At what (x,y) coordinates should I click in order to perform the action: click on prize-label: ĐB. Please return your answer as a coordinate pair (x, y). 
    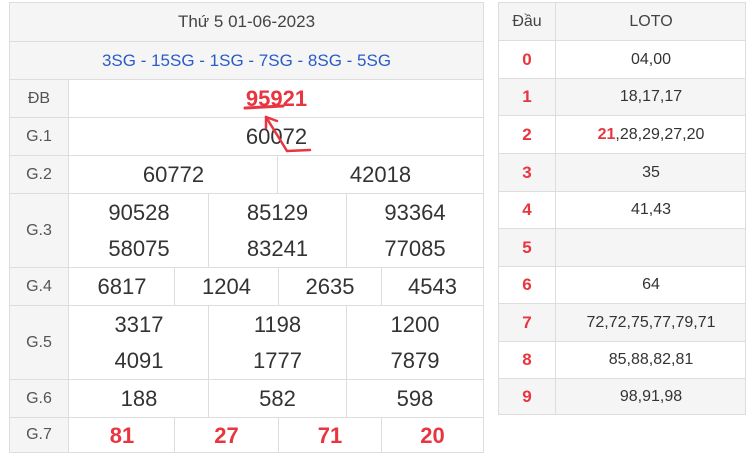
    Looking at the image, I should click on (39, 98).